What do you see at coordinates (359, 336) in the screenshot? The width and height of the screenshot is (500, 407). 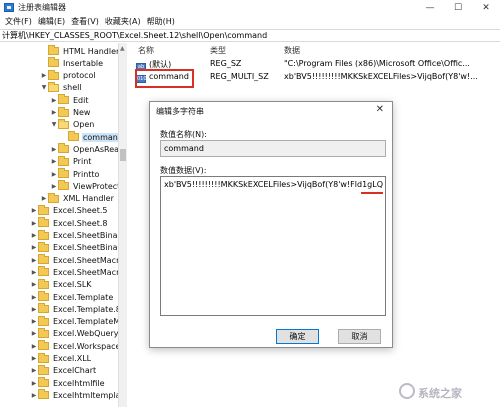 I see `cancel-button: 取消` at bounding box center [359, 336].